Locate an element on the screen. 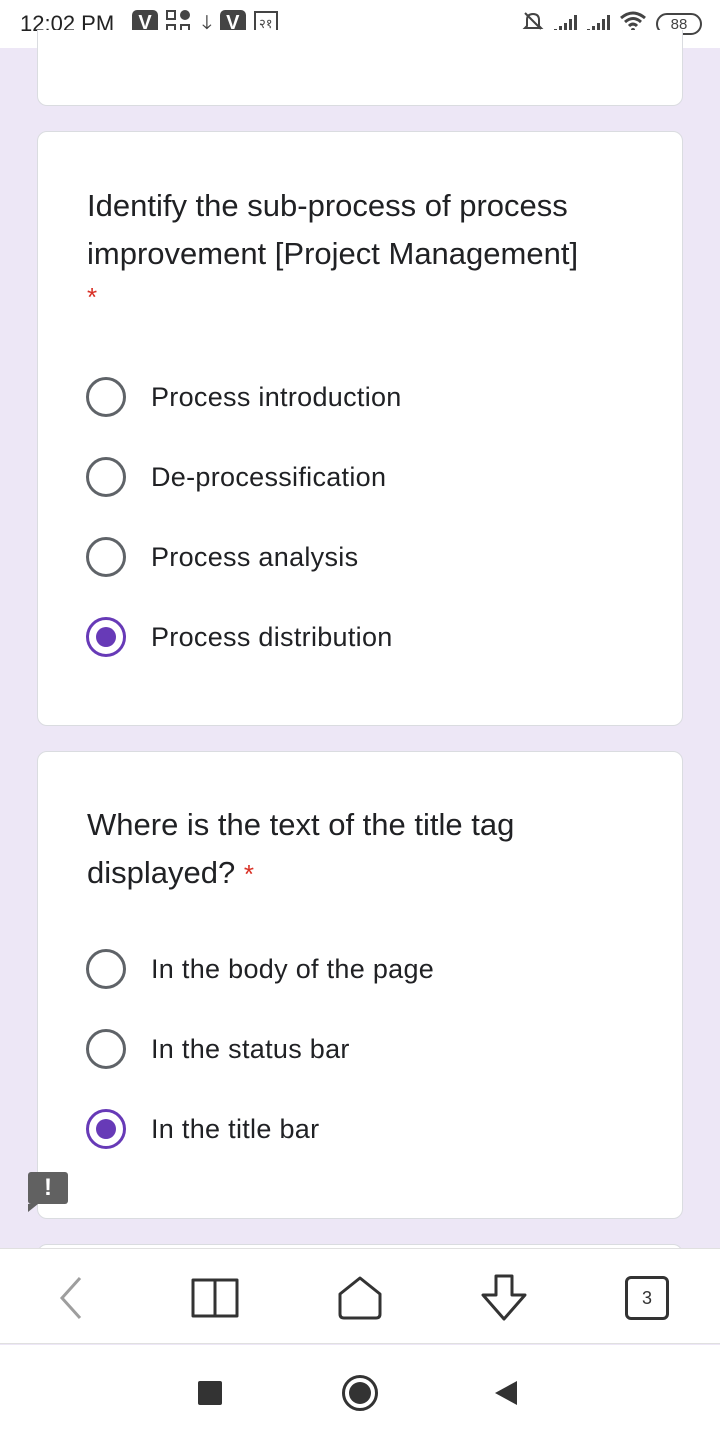 The height and width of the screenshot is (1440, 720). radio-option: Process introduction is located at coordinates (244, 397).